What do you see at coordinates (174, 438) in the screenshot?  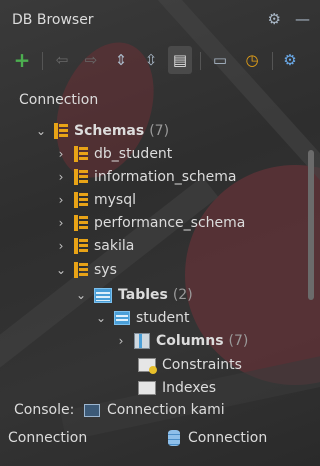 I see `database-icon` at bounding box center [174, 438].